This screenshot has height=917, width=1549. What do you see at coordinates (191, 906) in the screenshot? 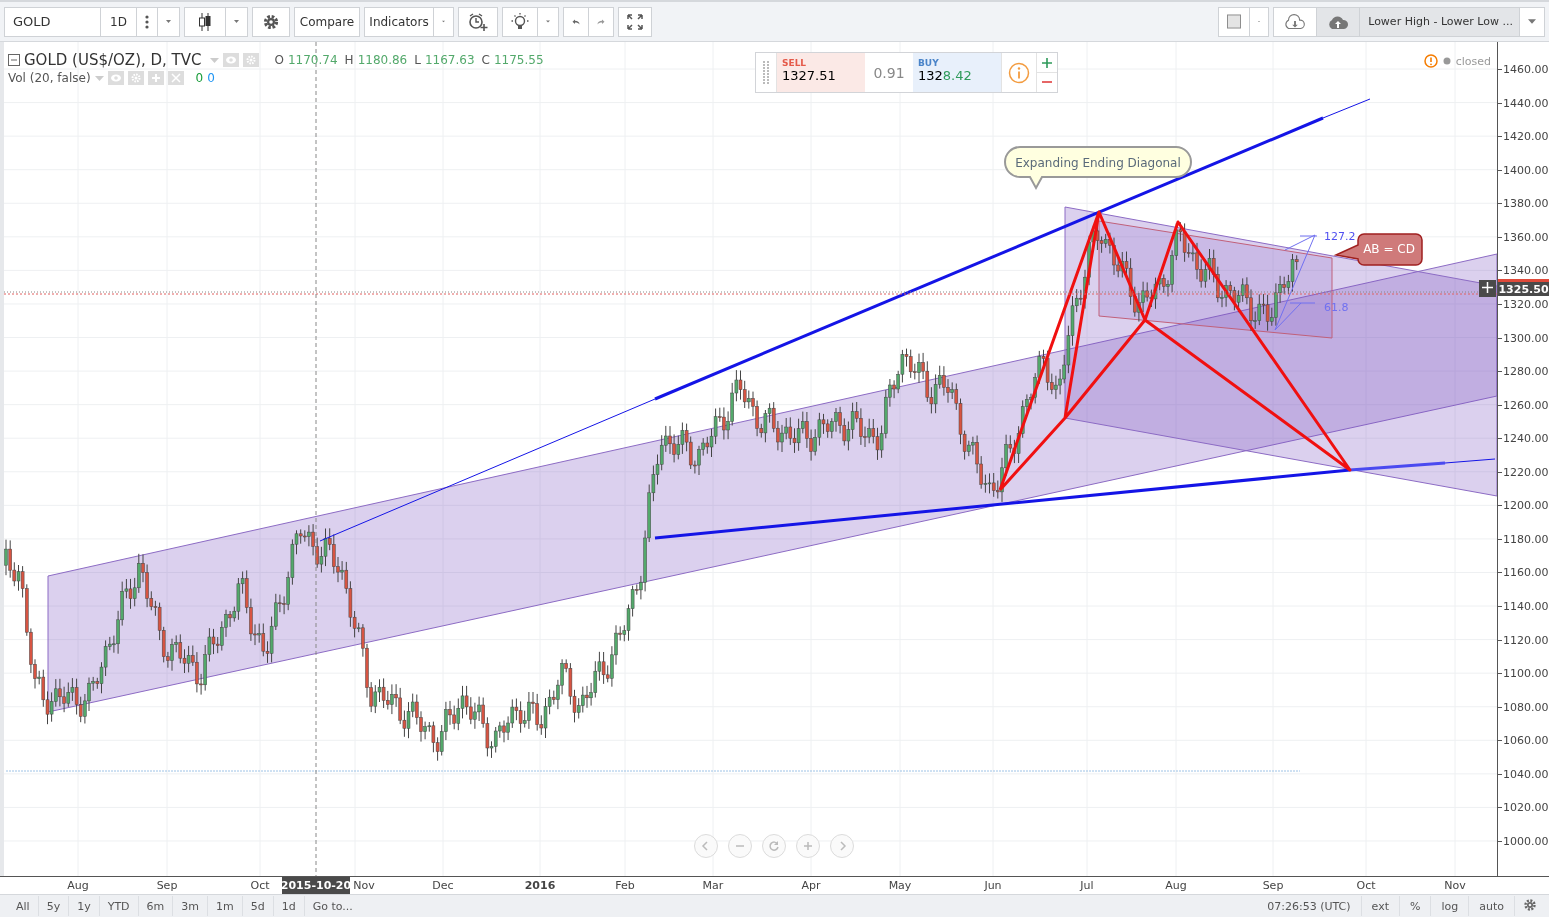
I see `range-button: 3m` at bounding box center [191, 906].